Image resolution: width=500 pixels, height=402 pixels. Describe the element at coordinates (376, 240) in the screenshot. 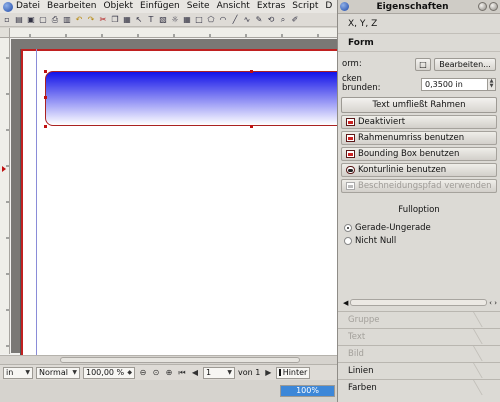

I see `radio-label: Nicht Null` at that location.